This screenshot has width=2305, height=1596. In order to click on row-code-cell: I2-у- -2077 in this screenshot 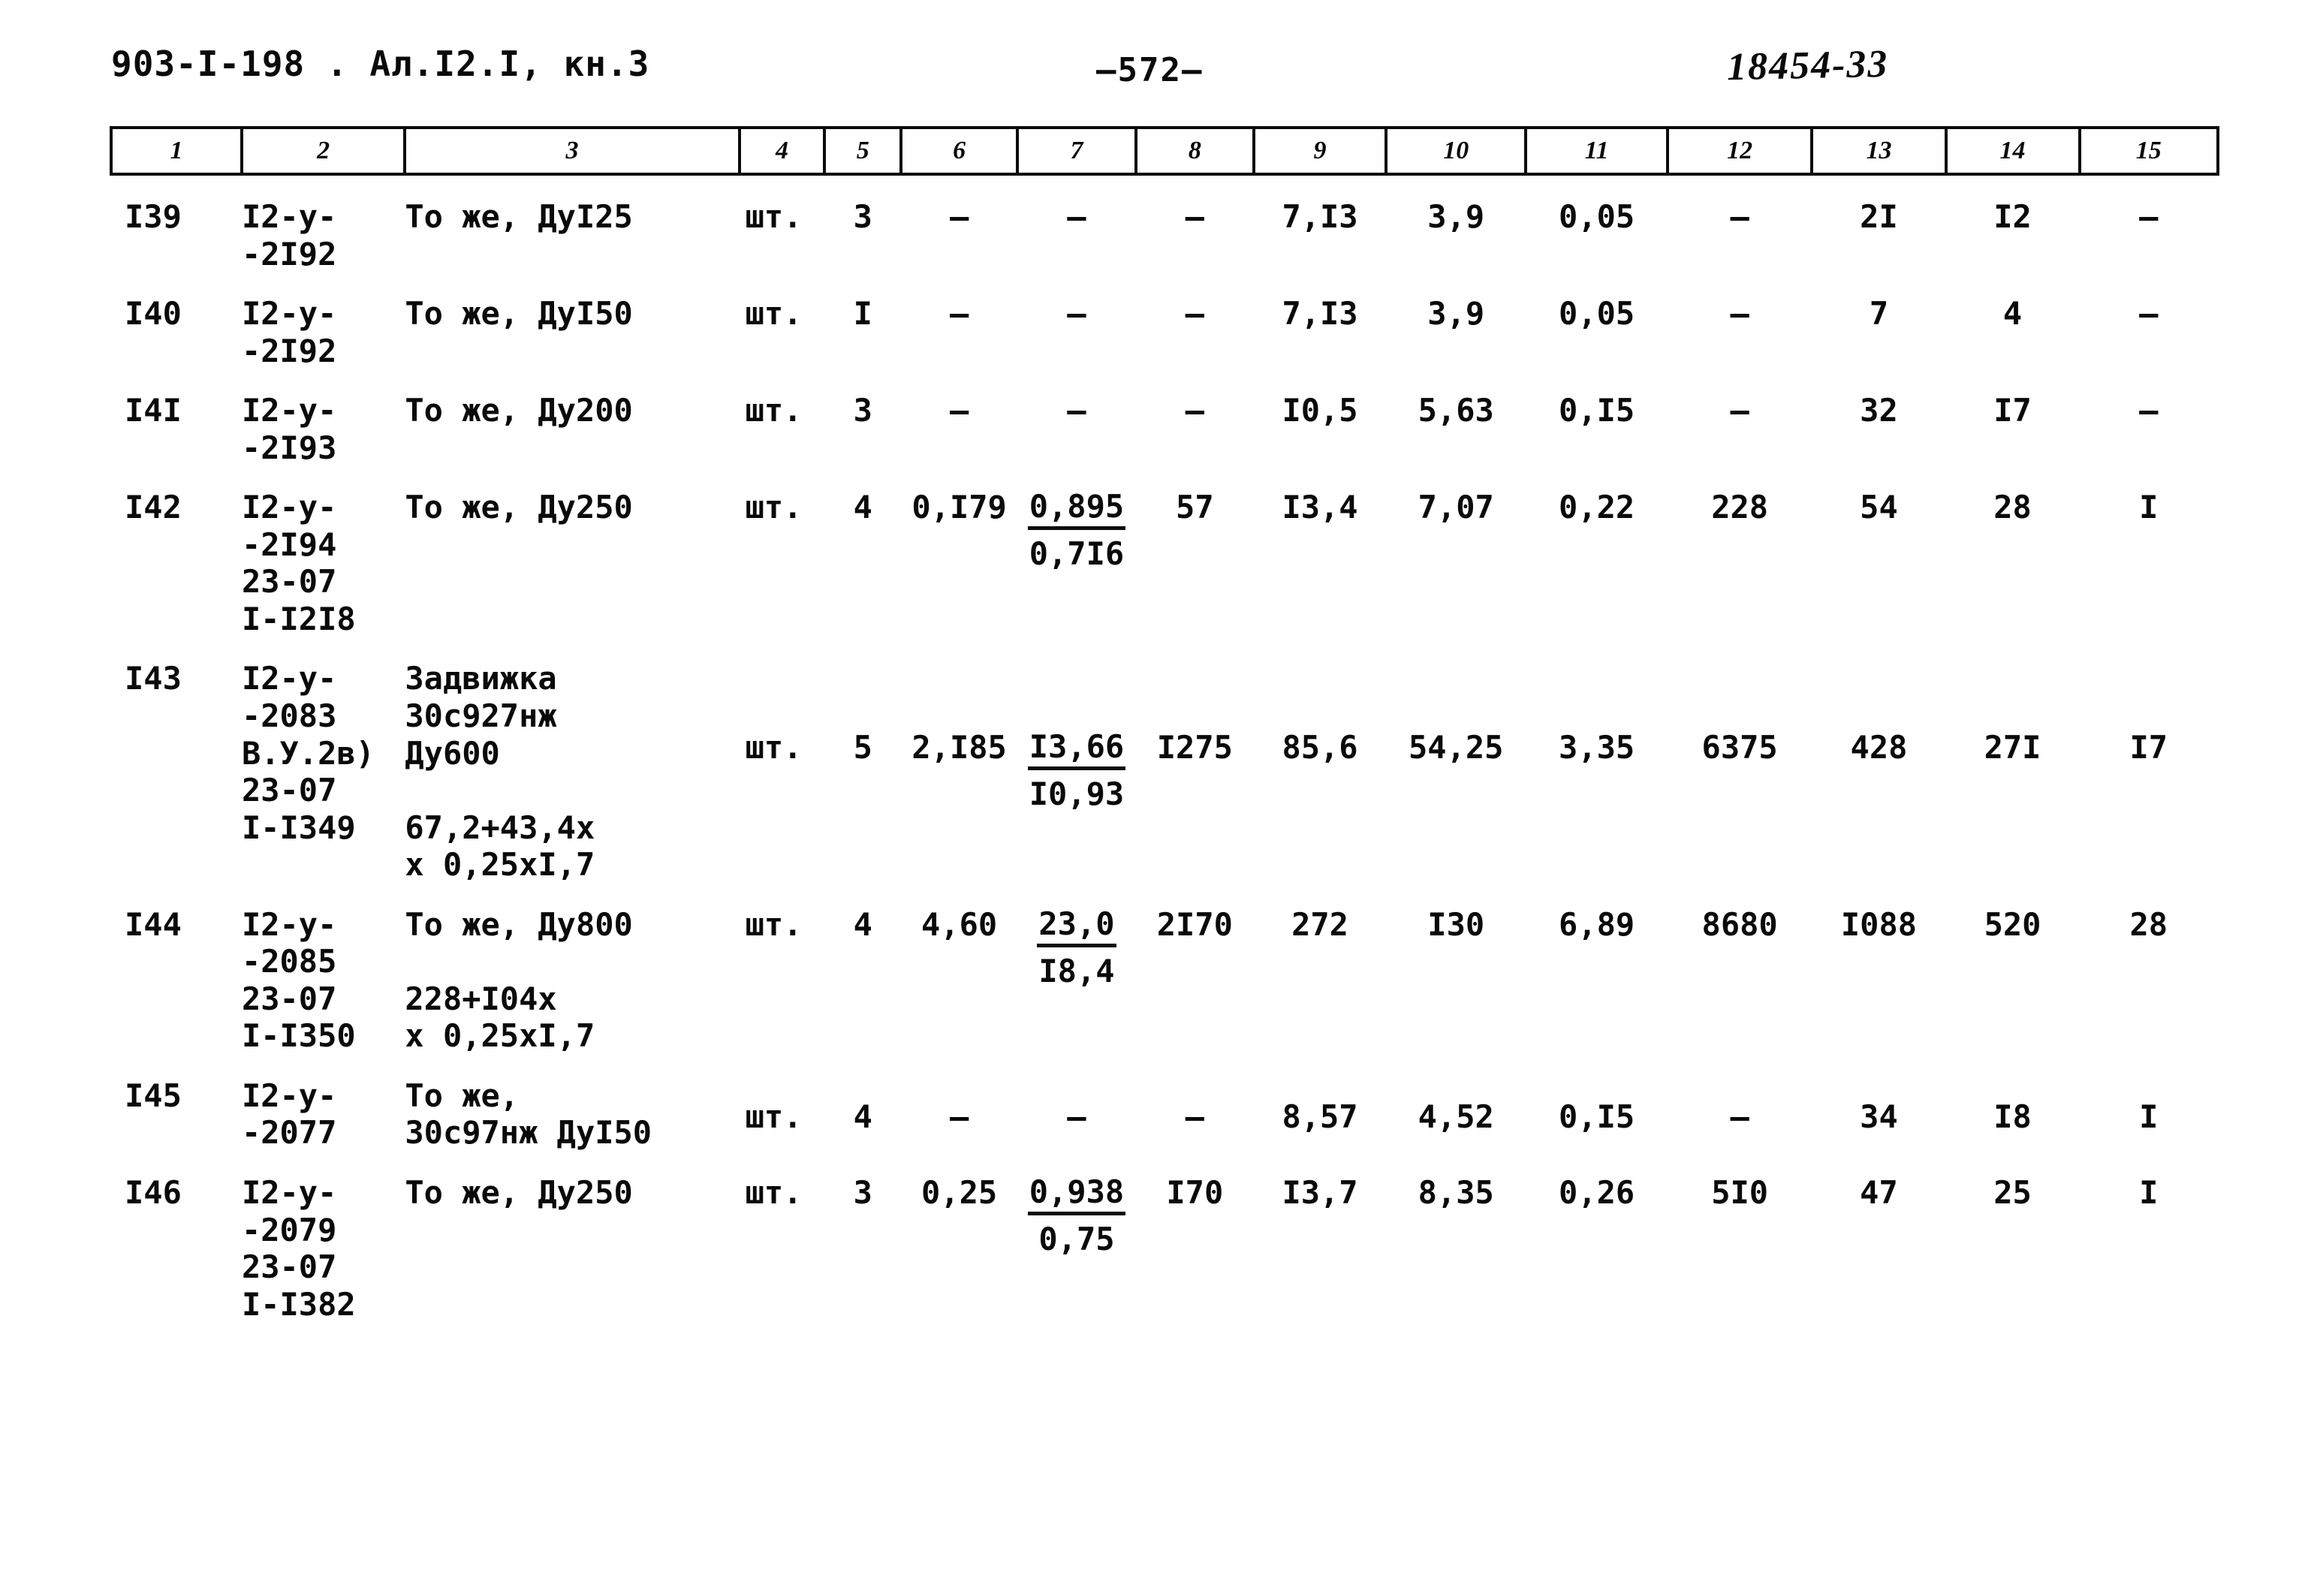, I will do `click(289, 1114)`.